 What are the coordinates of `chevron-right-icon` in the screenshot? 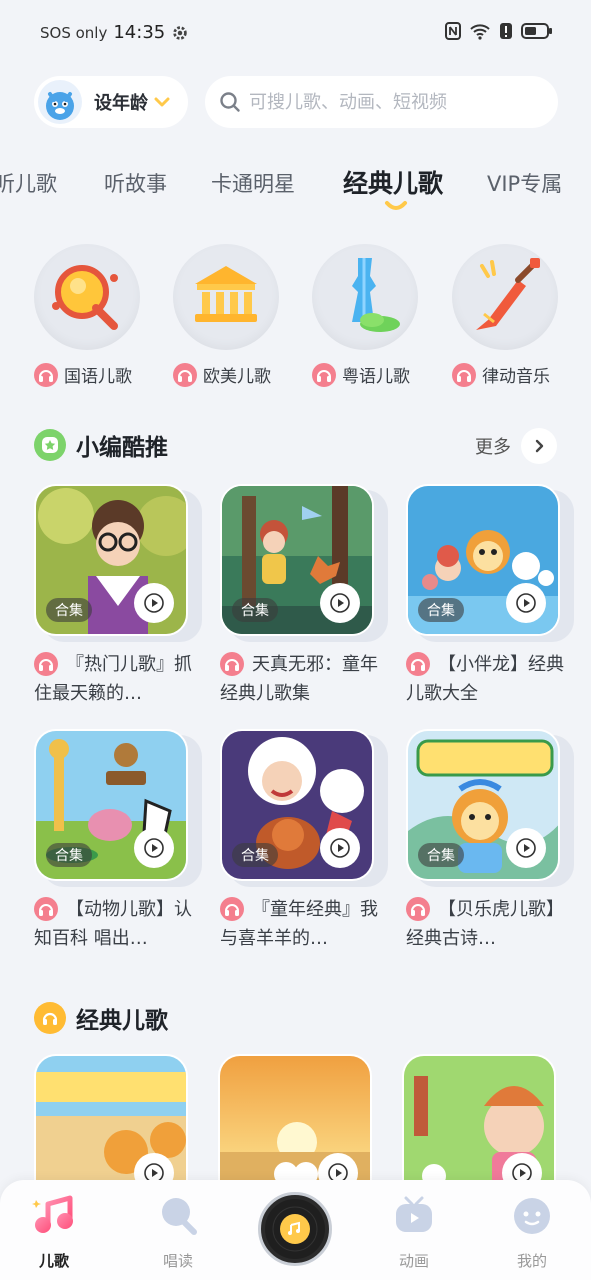 It's located at (539, 446).